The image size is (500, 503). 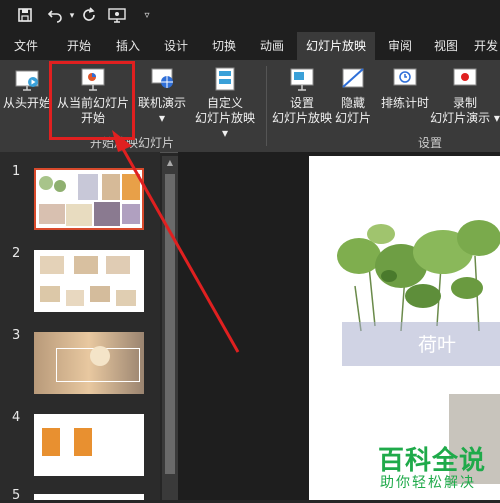 What do you see at coordinates (405, 77) in the screenshot?
I see `timer-icon` at bounding box center [405, 77].